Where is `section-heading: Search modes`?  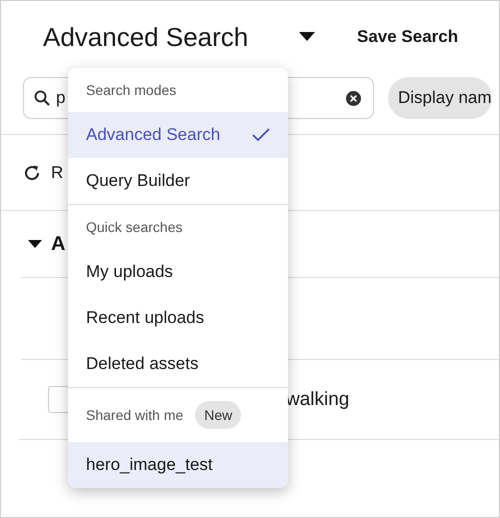
section-heading: Search modes is located at coordinates (131, 90).